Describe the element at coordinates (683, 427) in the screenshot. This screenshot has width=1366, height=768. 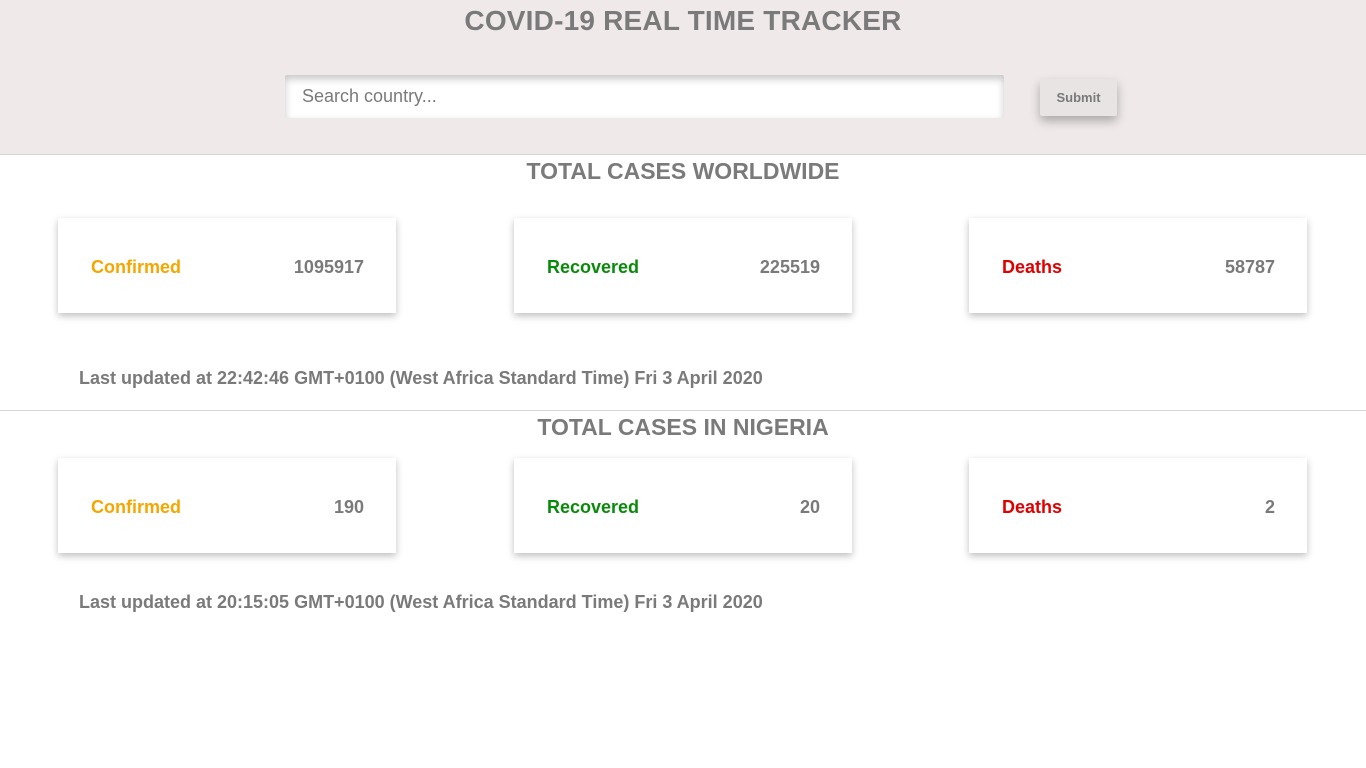
I see `country-section-title: TOTAL CASES IN NIGERIA` at that location.